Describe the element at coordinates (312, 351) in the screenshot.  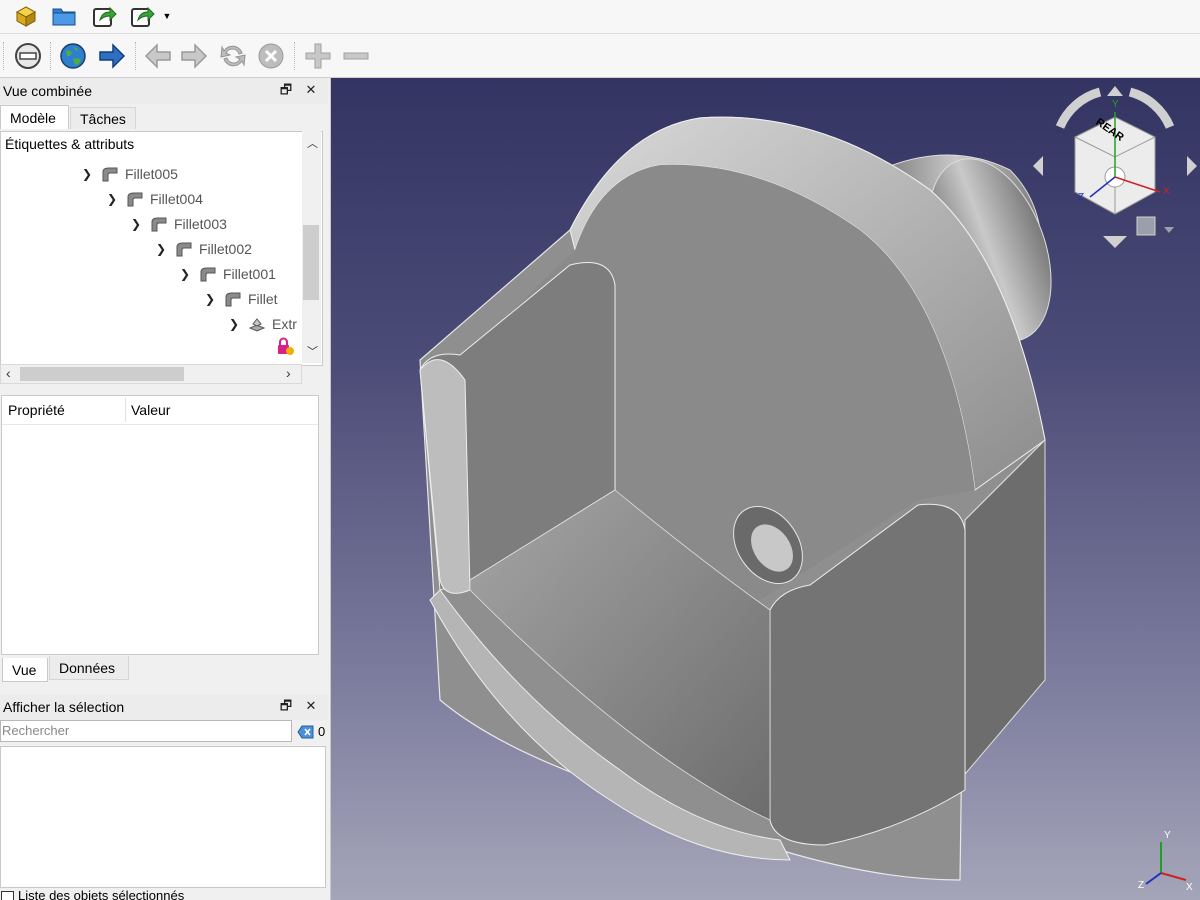
I see `scroll-down-icon: ﹀` at that location.